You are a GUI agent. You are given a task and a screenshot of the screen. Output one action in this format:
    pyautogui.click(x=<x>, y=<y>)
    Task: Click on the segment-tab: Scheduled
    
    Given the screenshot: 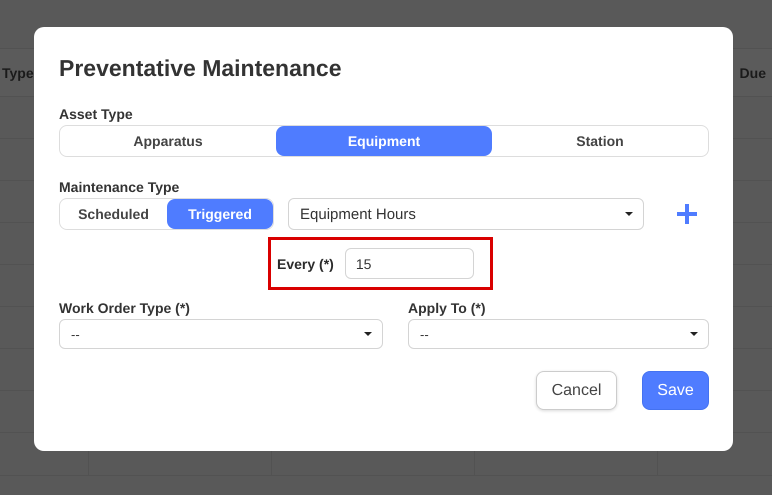 What is the action you would take?
    pyautogui.click(x=113, y=214)
    